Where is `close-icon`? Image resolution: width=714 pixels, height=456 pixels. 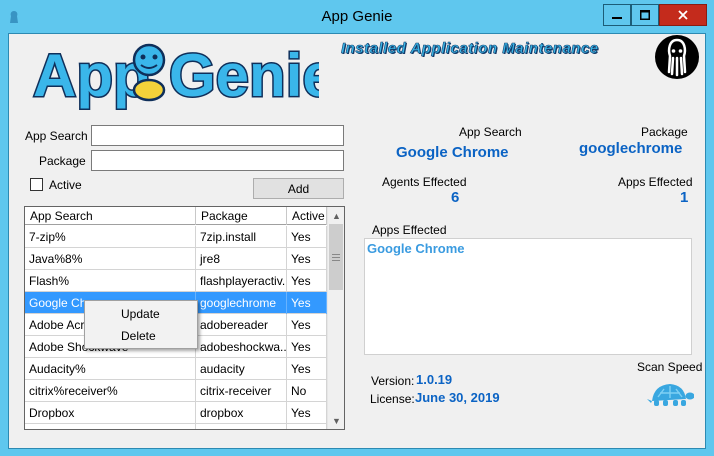 close-icon is located at coordinates (683, 15).